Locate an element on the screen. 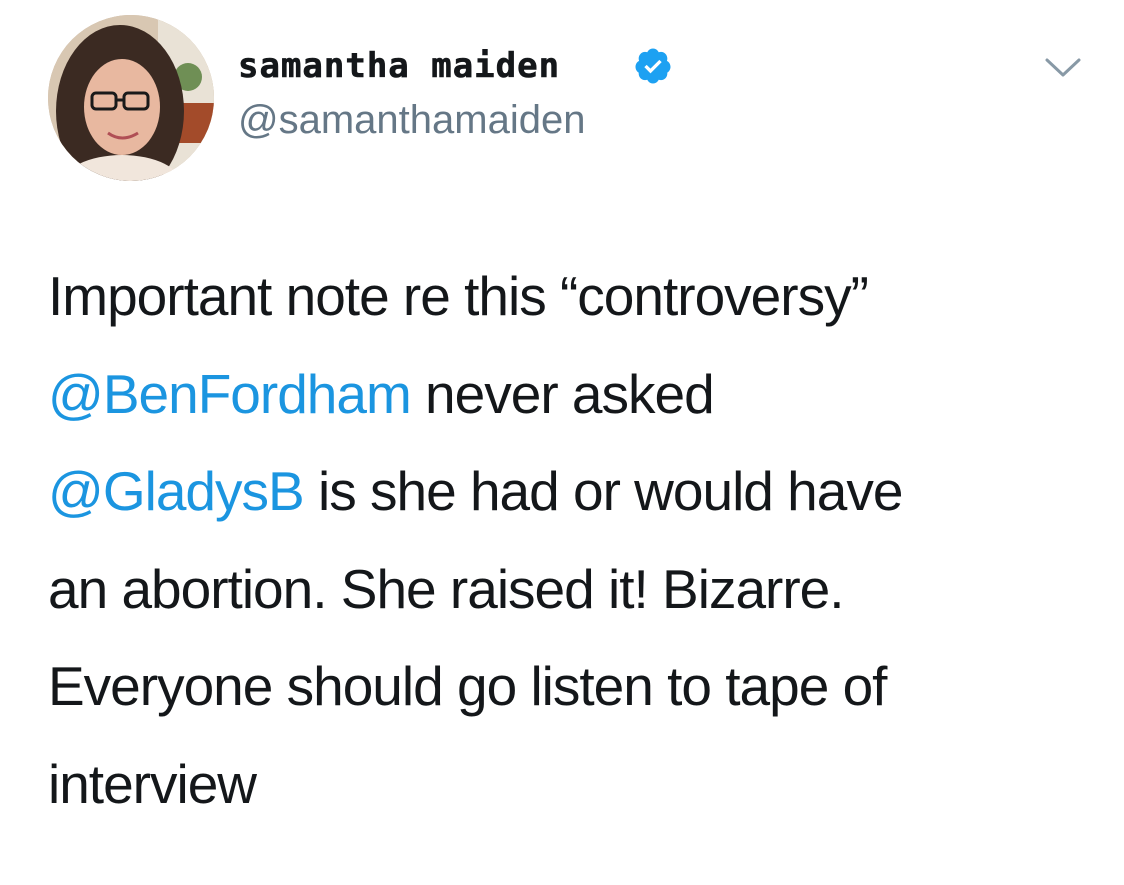 This screenshot has height=885, width=1124. mention-link-gladysb: @GladysB is located at coordinates (176, 491).